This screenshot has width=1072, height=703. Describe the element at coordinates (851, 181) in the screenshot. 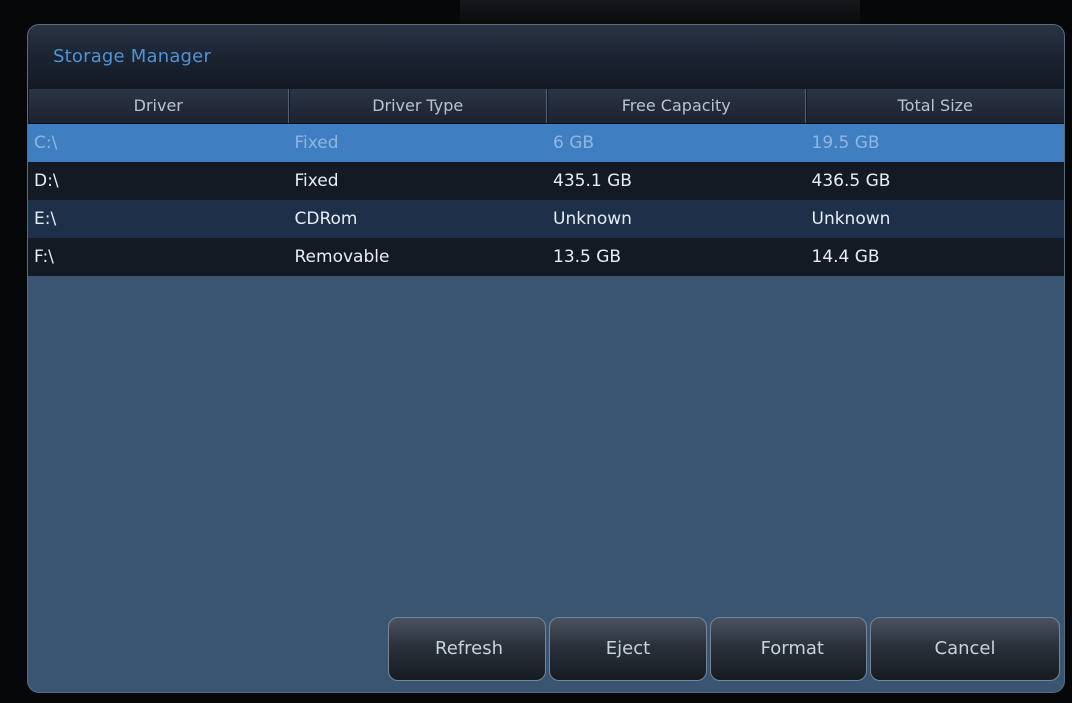

I see `cell-total-size: 436.5 GB` at that location.